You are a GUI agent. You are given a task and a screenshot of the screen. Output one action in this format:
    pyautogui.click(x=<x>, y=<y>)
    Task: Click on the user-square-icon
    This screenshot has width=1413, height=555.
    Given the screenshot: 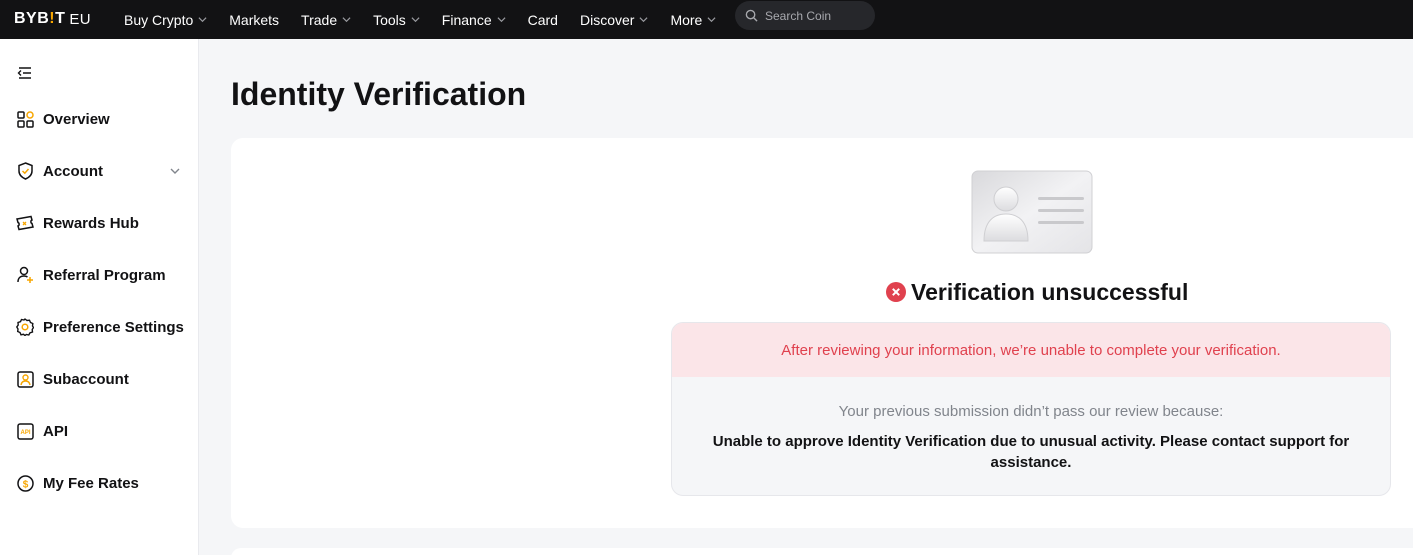 What is the action you would take?
    pyautogui.click(x=25, y=379)
    